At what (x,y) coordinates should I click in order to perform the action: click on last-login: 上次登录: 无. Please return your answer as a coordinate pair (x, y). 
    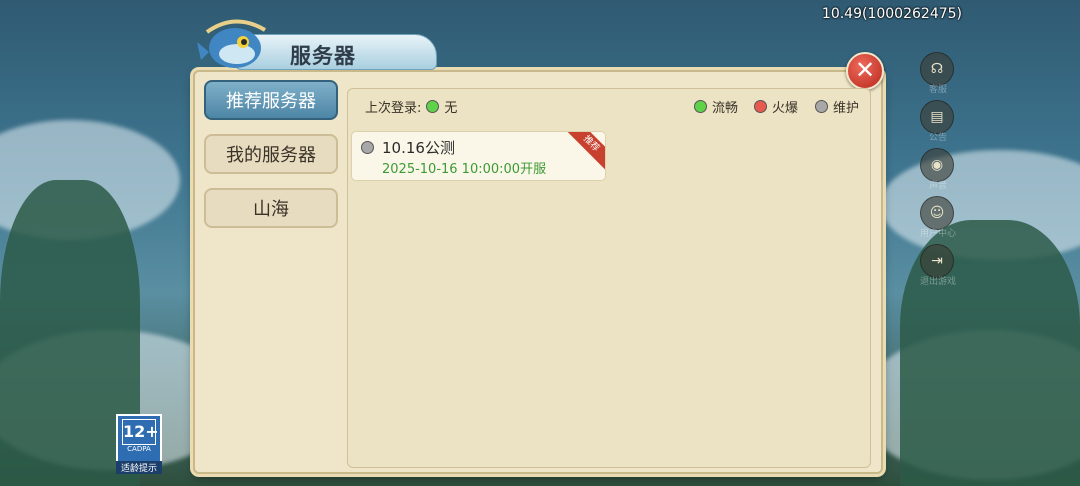
    Looking at the image, I should click on (411, 106).